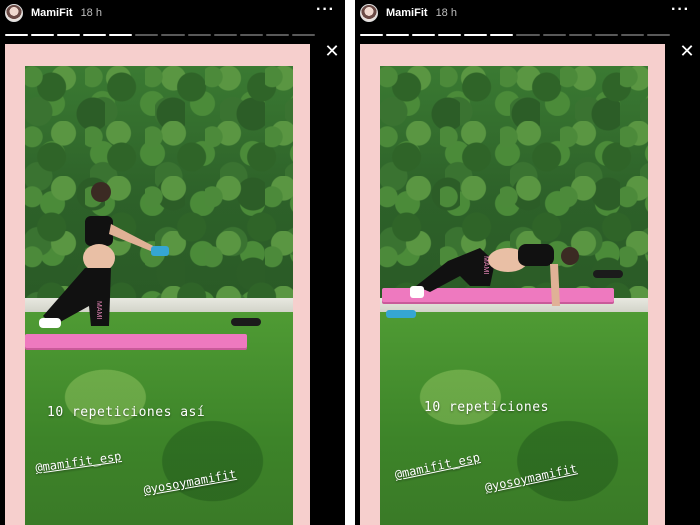 The height and width of the screenshot is (525, 700). What do you see at coordinates (401, 314) in the screenshot?
I see `dumbbell` at bounding box center [401, 314].